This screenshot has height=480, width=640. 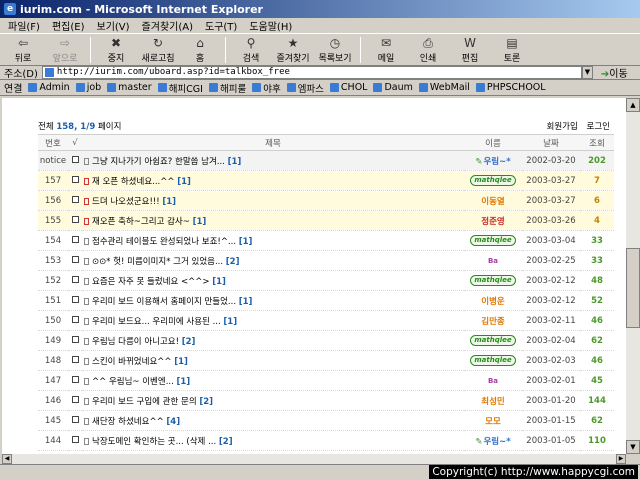 What do you see at coordinates (180, 88) in the screenshot?
I see `link-item-3: 해피CGI` at bounding box center [180, 88].